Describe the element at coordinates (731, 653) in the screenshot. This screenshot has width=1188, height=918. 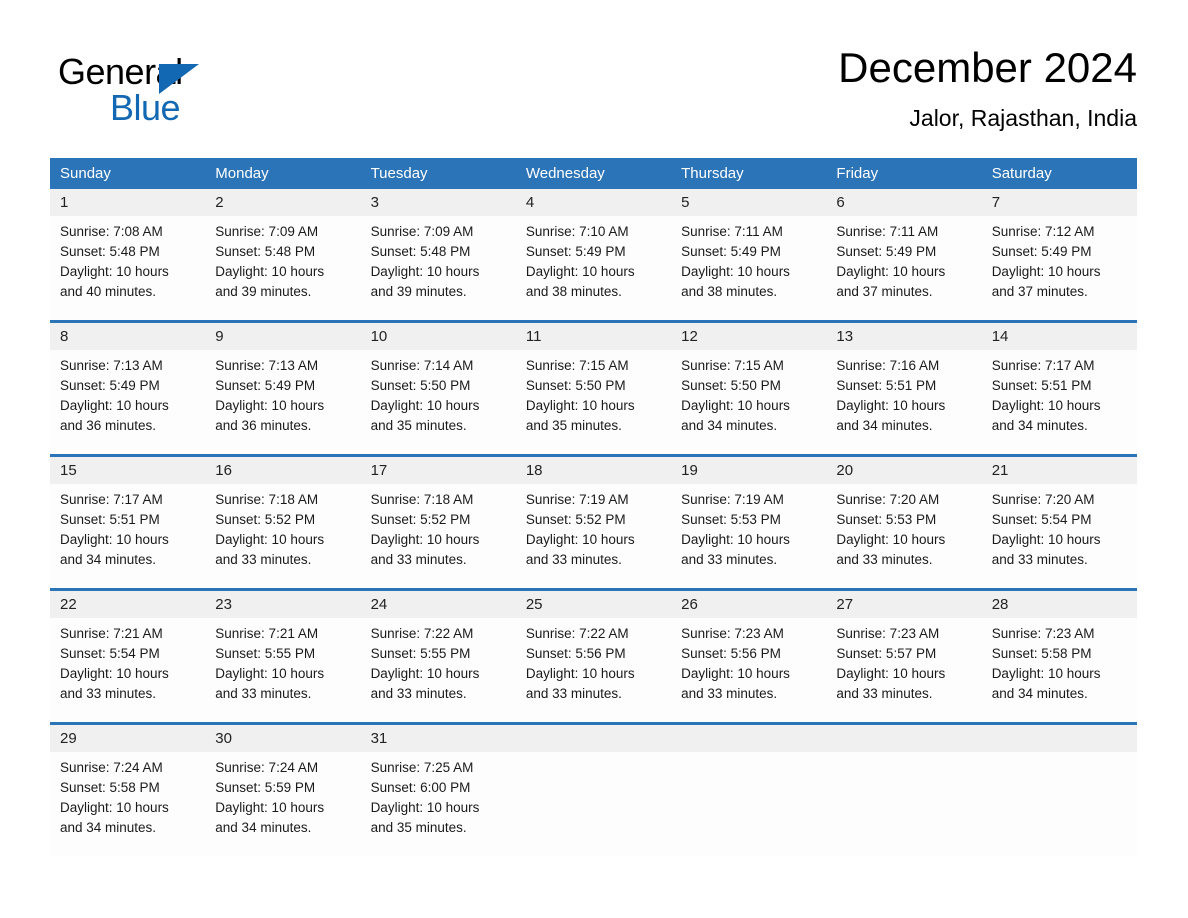
I see `day-sunset-text: Sunset: 5:56 PM` at that location.